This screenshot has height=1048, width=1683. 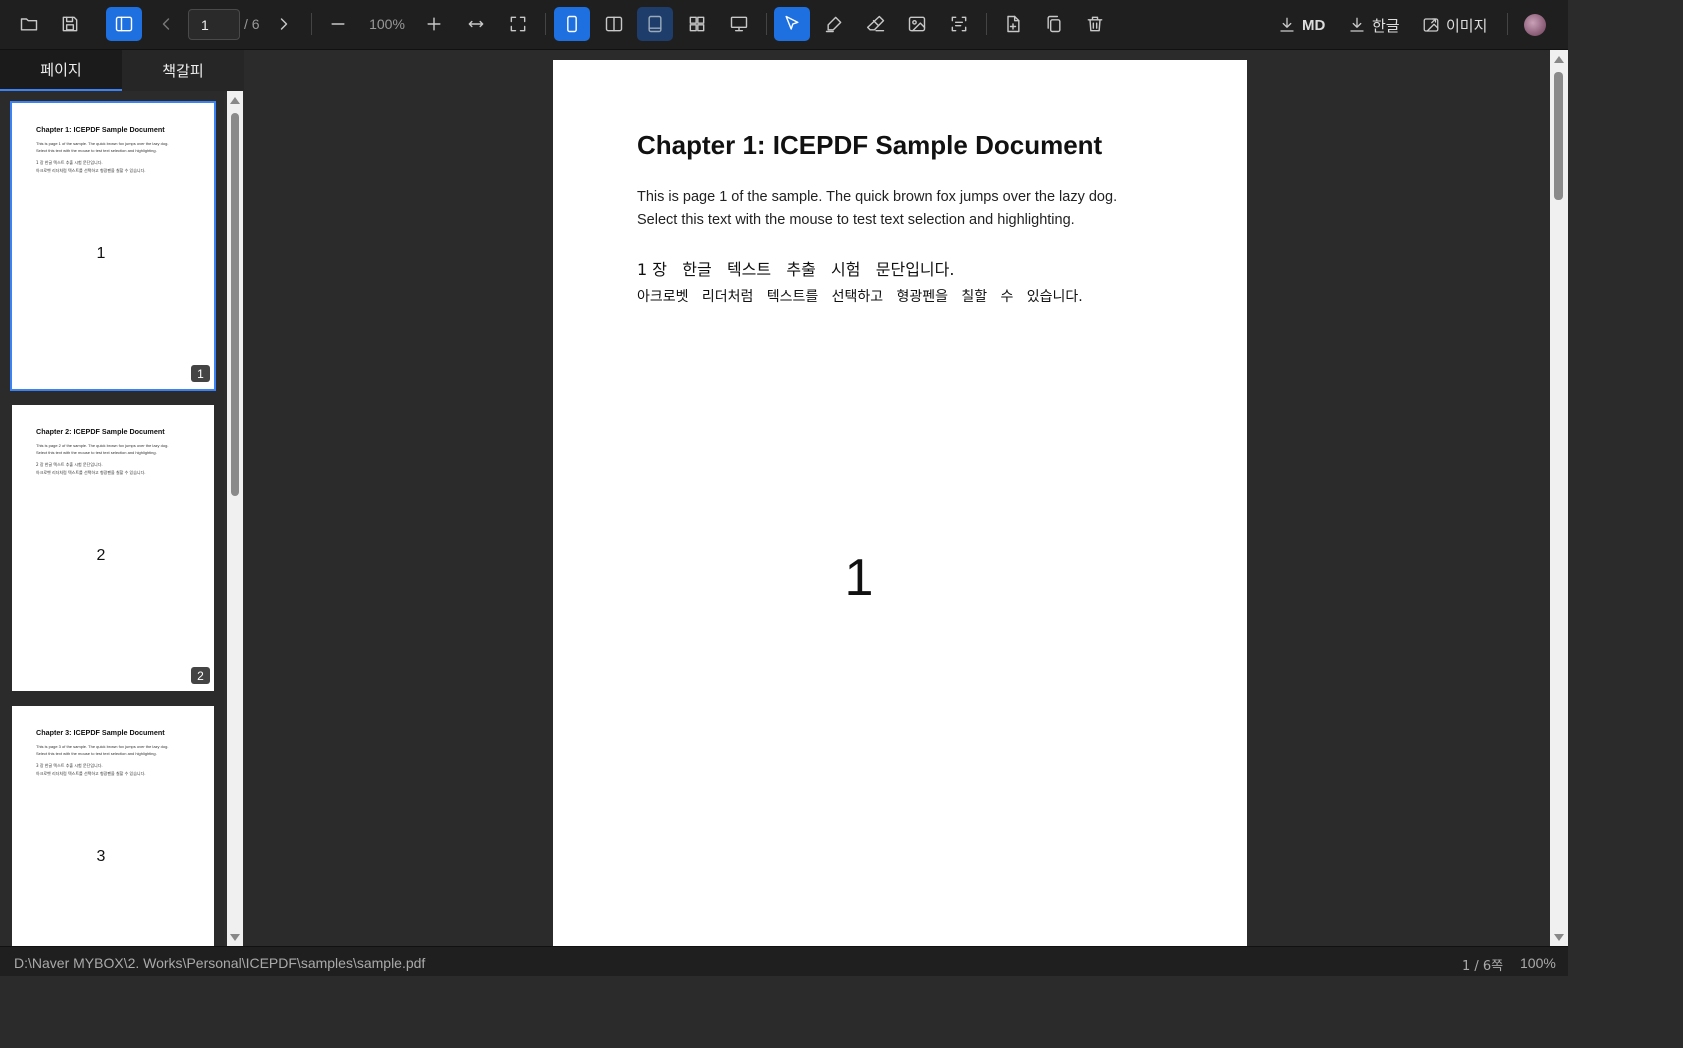 I want to click on highlighter-icon, so click(x=833, y=24).